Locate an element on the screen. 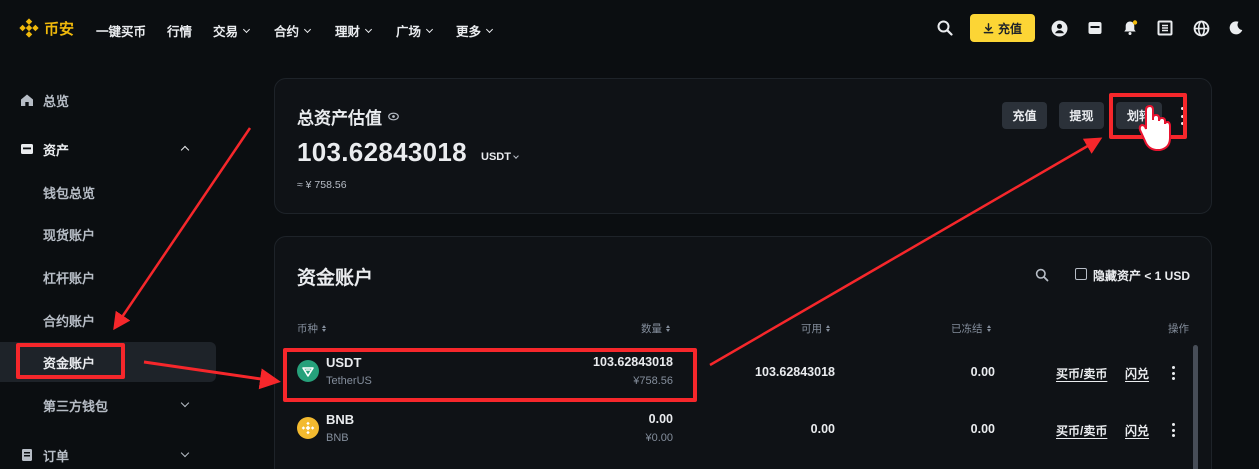 The width and height of the screenshot is (1259, 469). nav-item-more: 更多 is located at coordinates (475, 30).